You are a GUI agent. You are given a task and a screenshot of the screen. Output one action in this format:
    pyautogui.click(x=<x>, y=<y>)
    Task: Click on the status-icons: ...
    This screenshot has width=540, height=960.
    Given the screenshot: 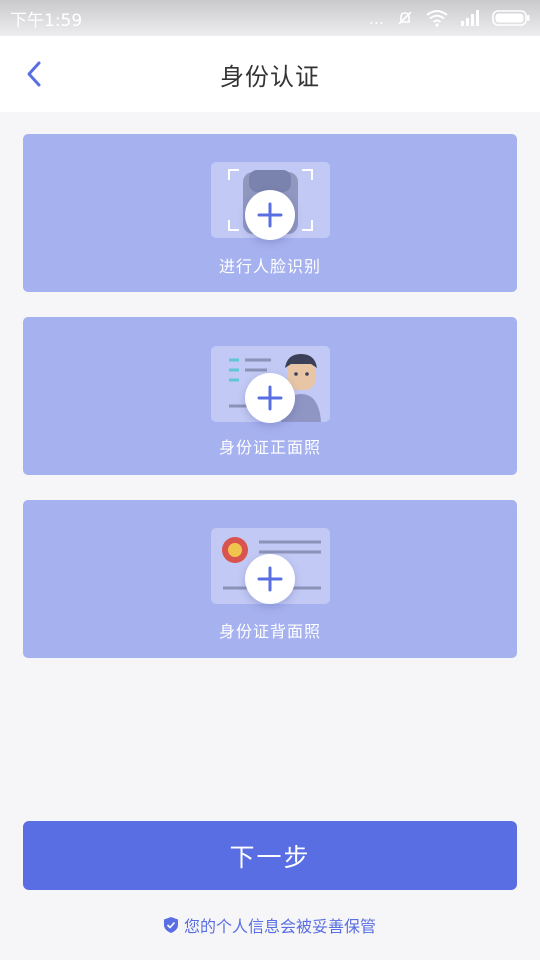 What is the action you would take?
    pyautogui.click(x=449, y=18)
    